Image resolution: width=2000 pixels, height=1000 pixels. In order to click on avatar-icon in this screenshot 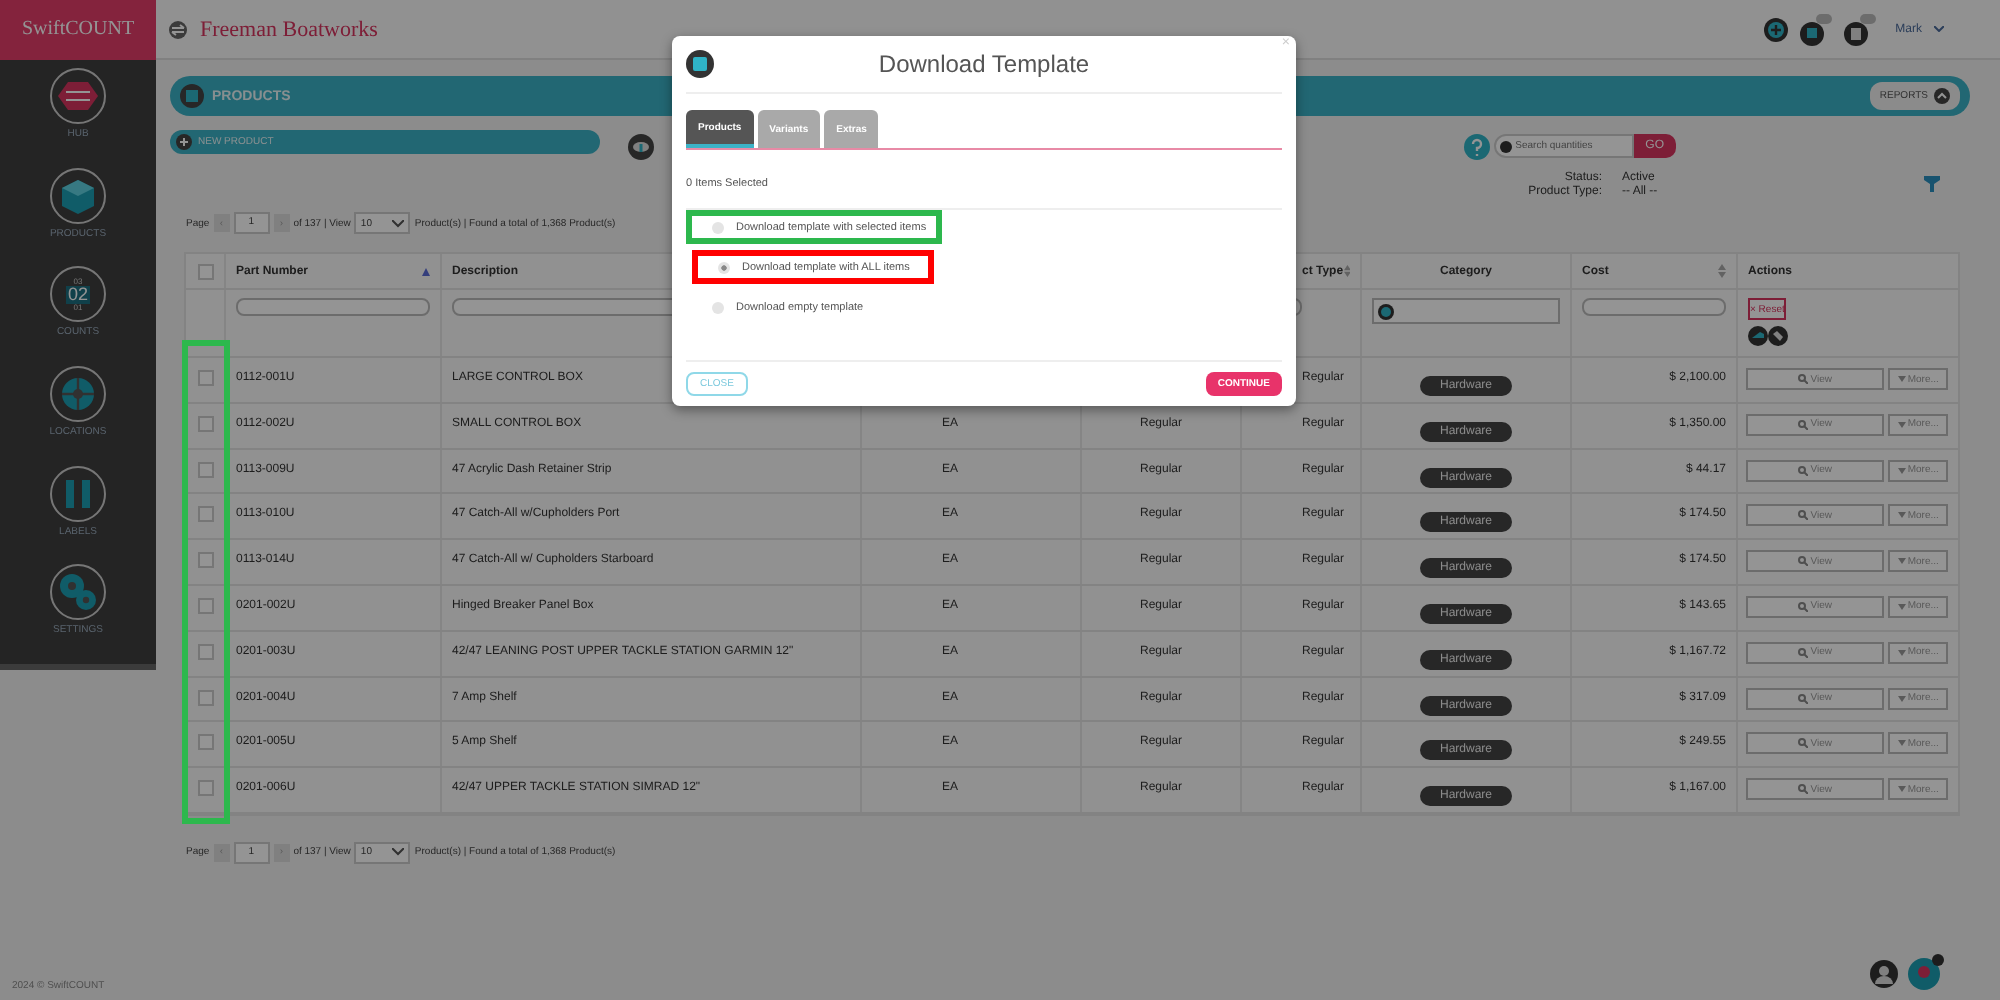, I will do `click(1884, 974)`.